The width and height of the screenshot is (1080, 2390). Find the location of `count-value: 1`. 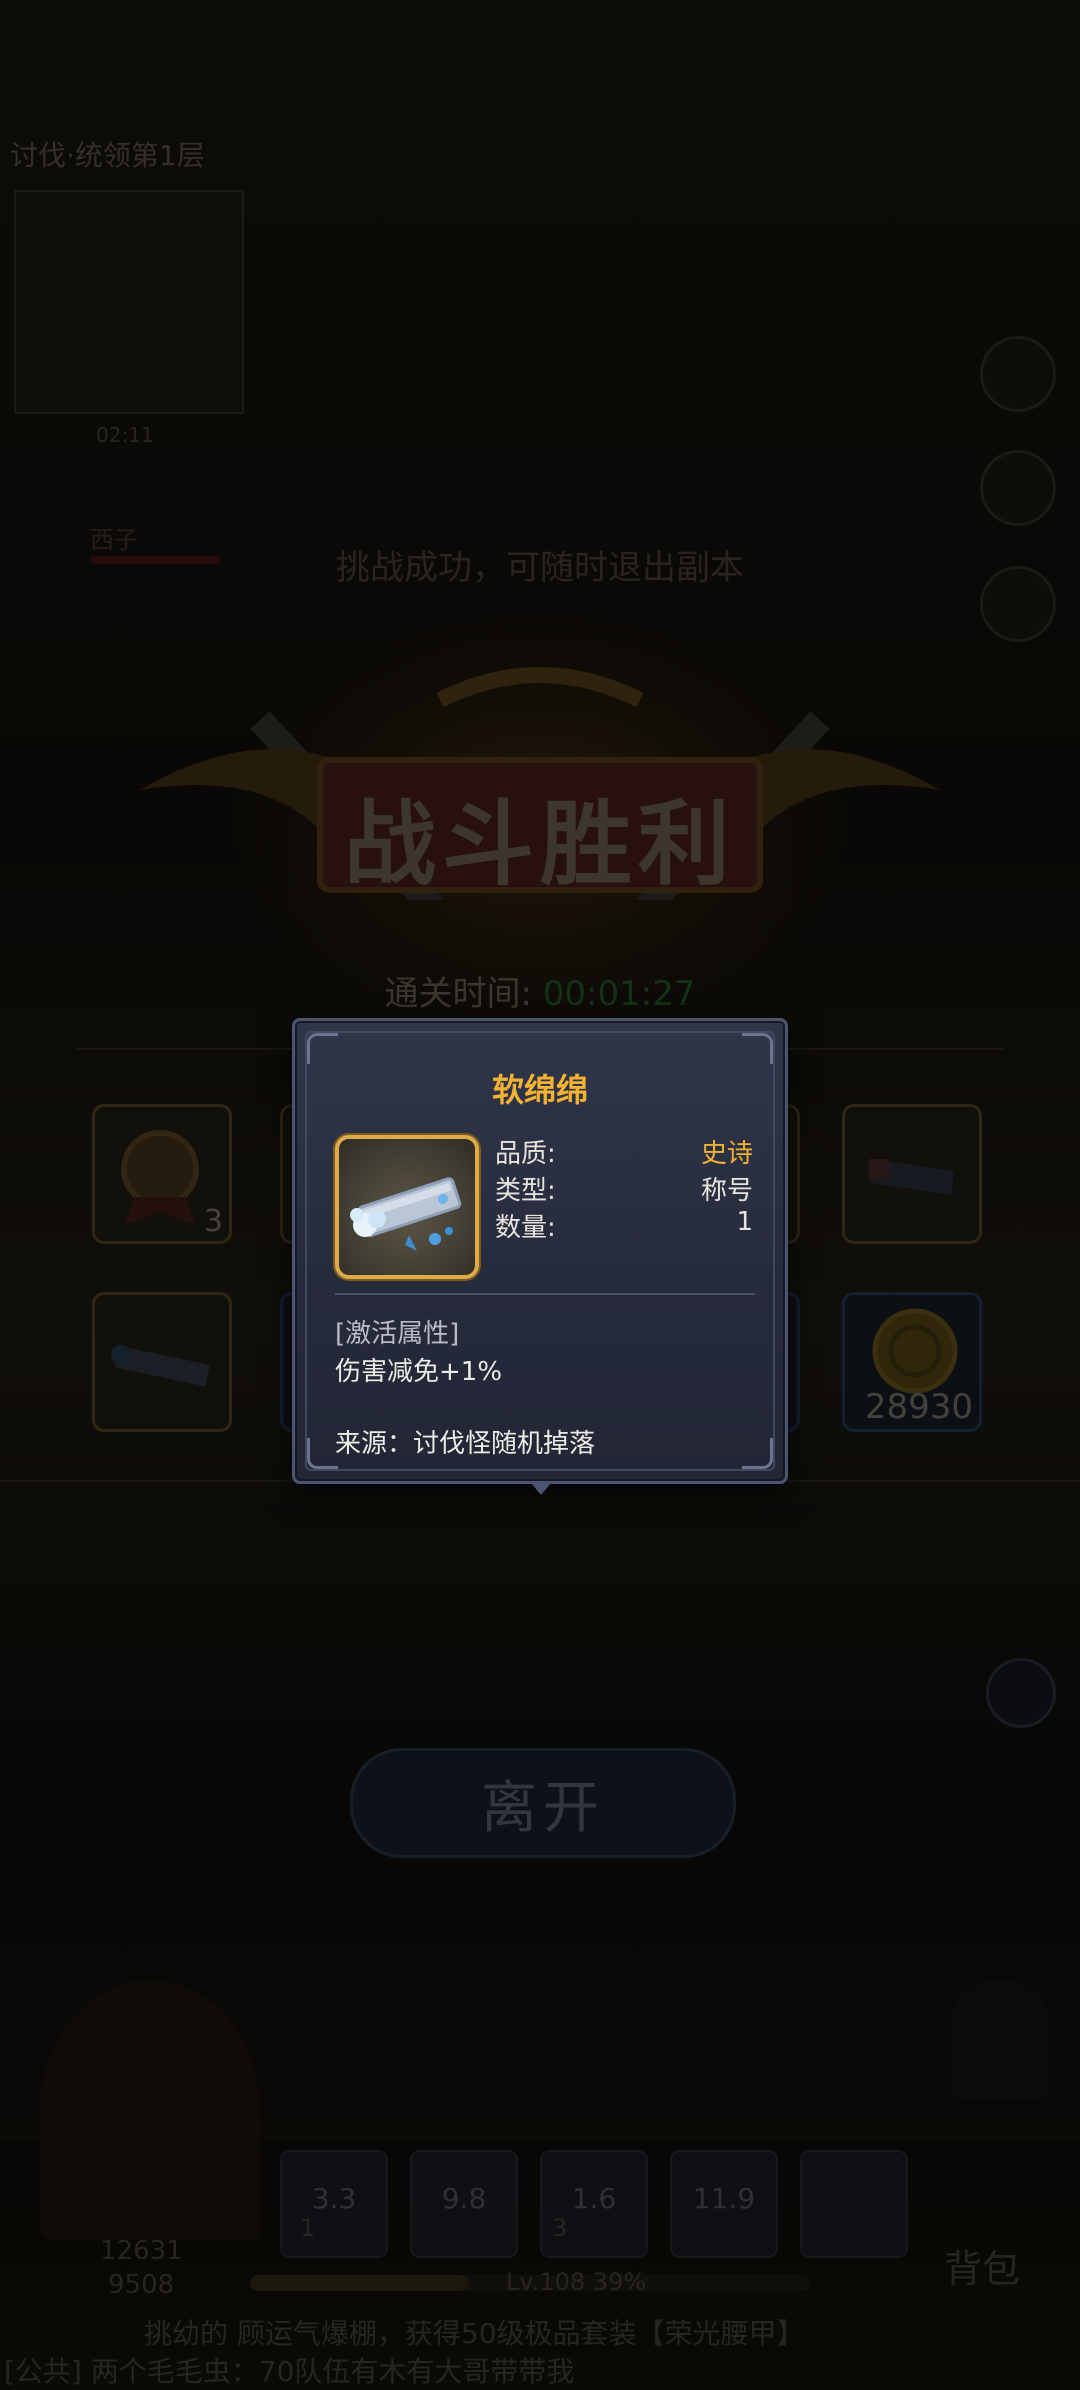

count-value: 1 is located at coordinates (744, 1222).